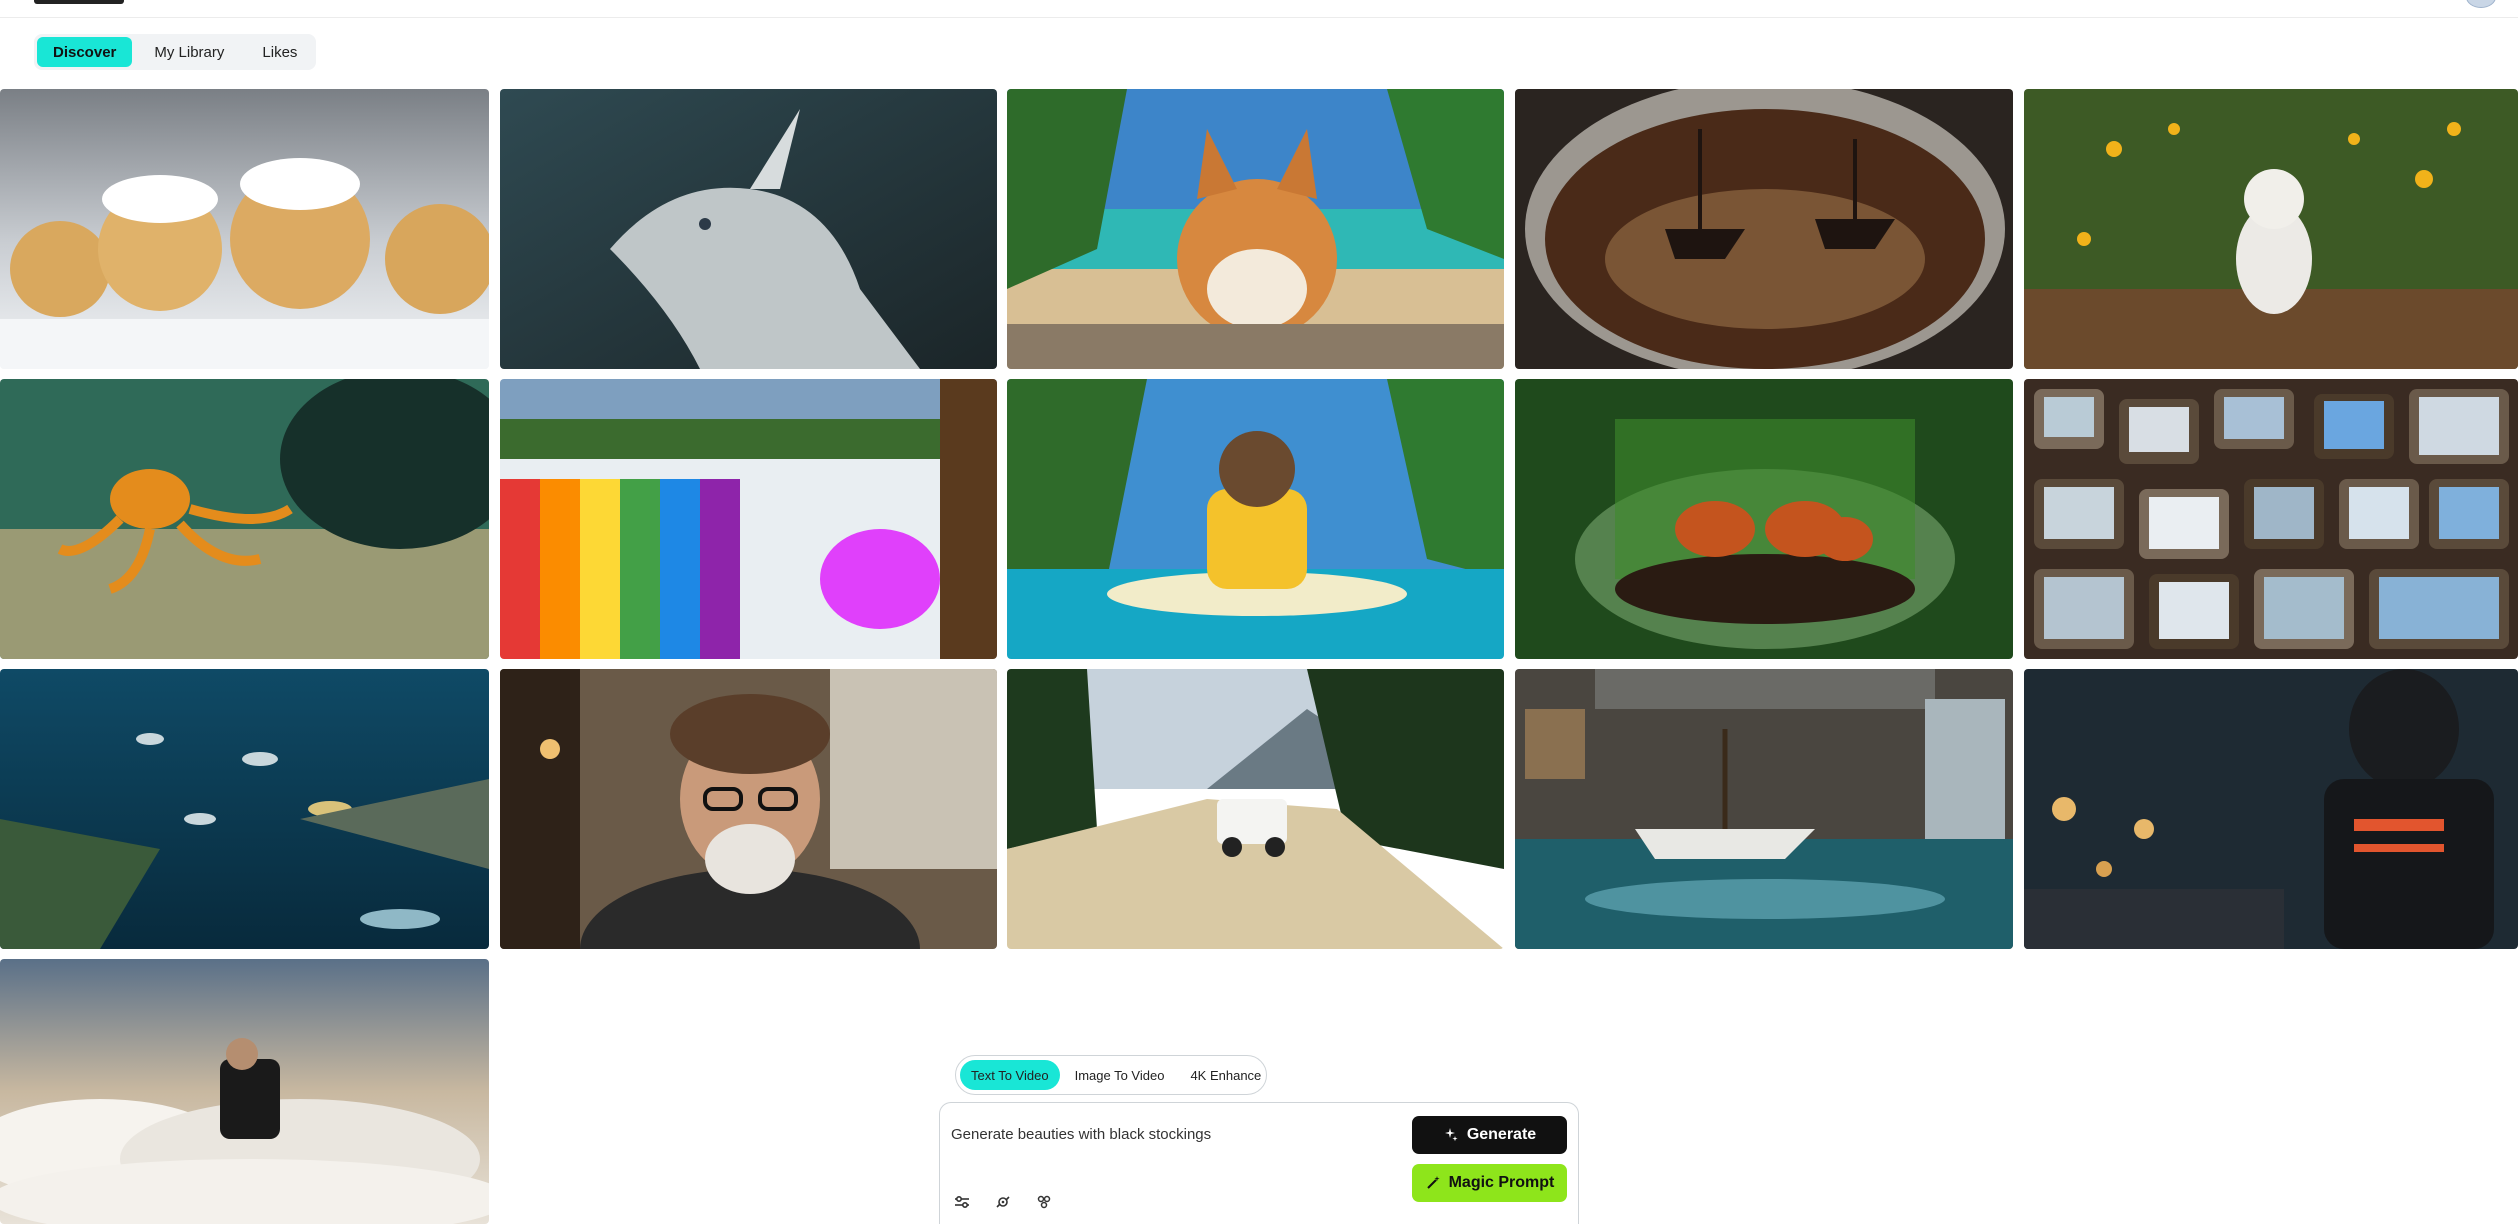  What do you see at coordinates (1433, 1182) in the screenshot?
I see `magic-wand-icon` at bounding box center [1433, 1182].